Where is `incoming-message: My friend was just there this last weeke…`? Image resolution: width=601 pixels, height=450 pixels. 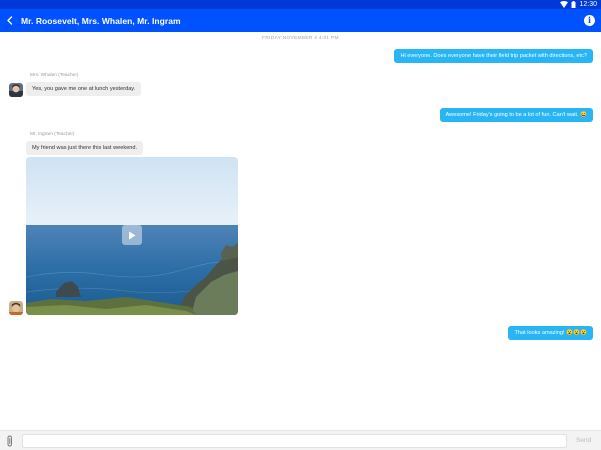
incoming-message: My friend was just there this last weeke… is located at coordinates (85, 148).